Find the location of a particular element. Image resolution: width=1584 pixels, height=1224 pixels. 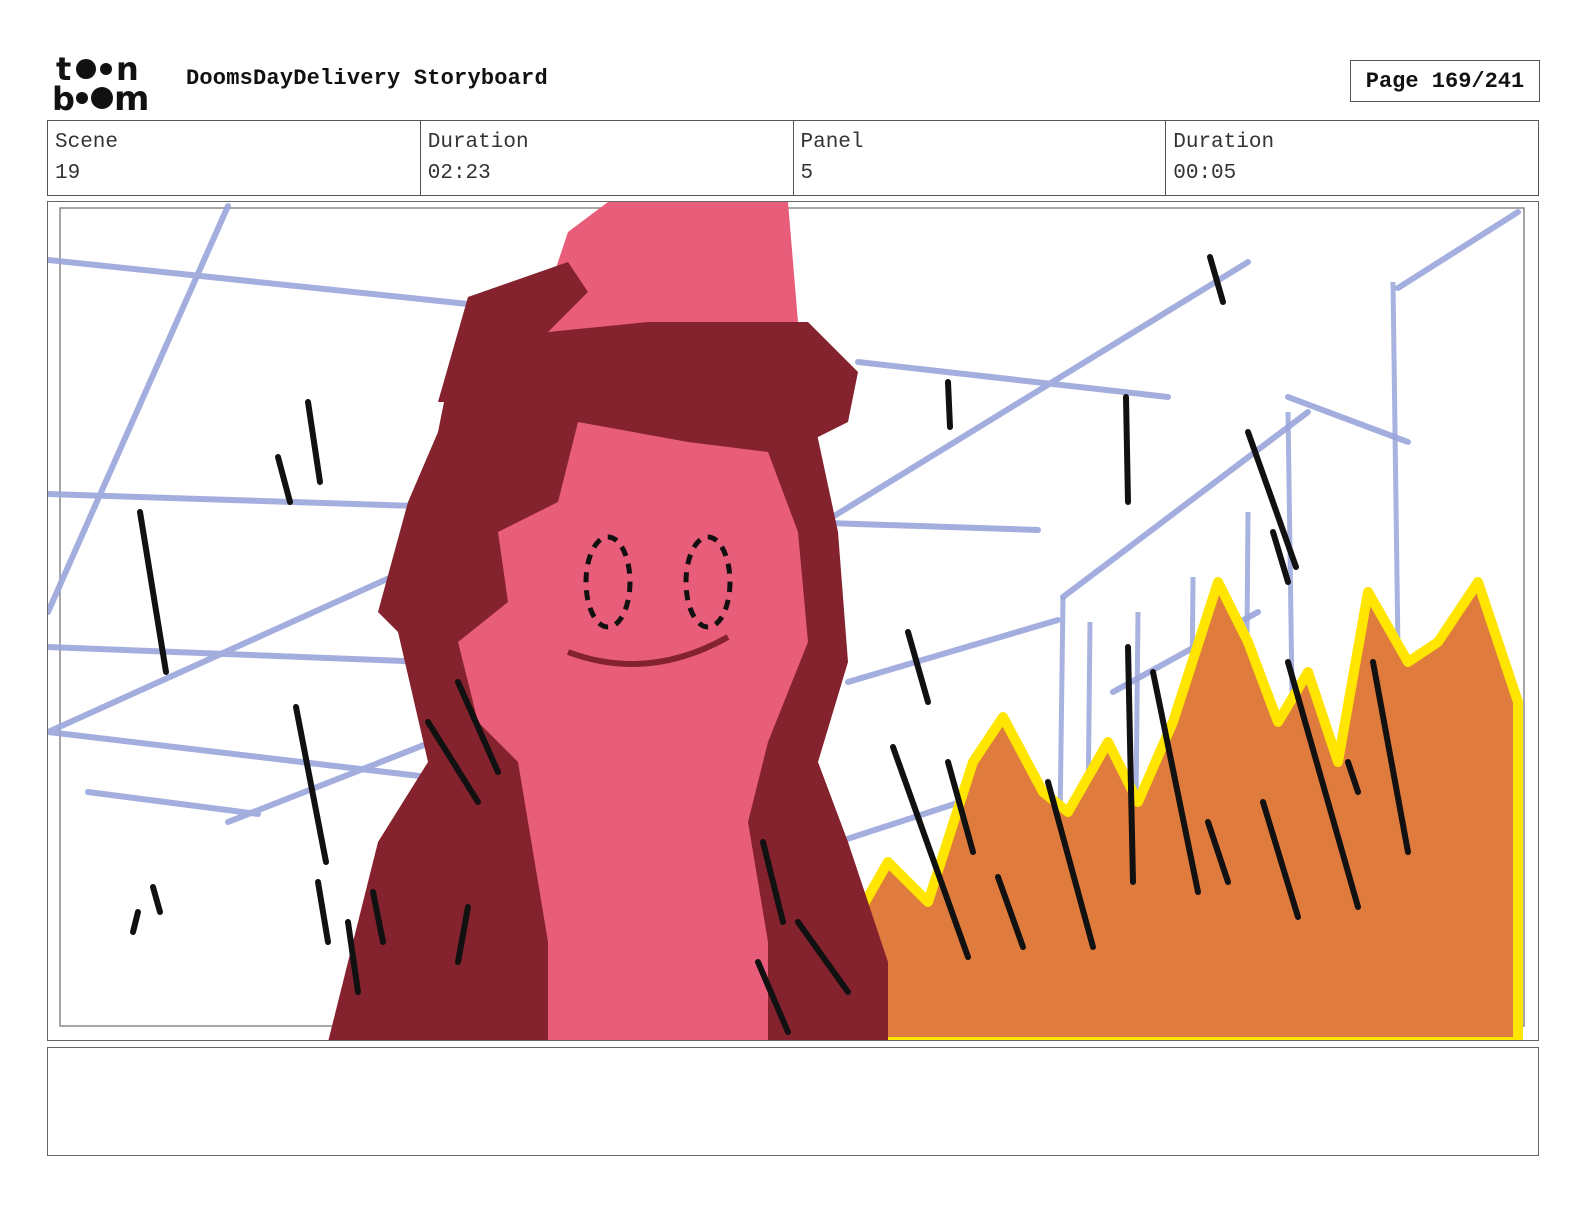

panel-label: Panel is located at coordinates (832, 142).